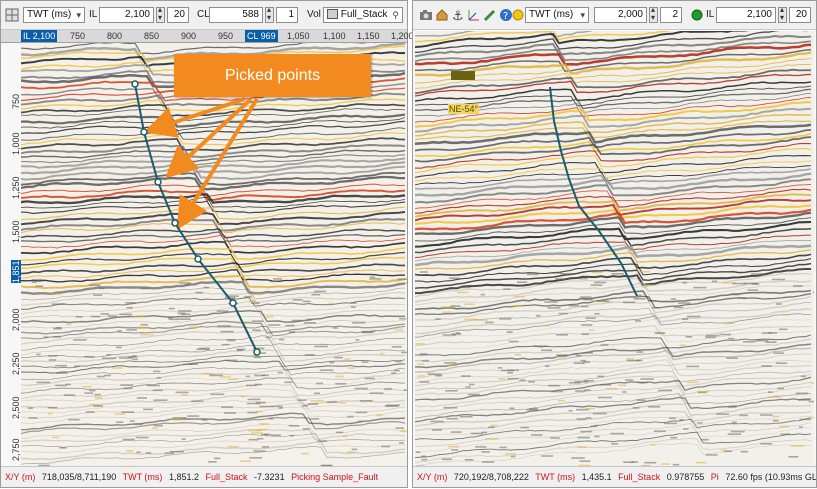  Describe the element at coordinates (782, 14) in the screenshot. I see `right-il-stepper` at that location.